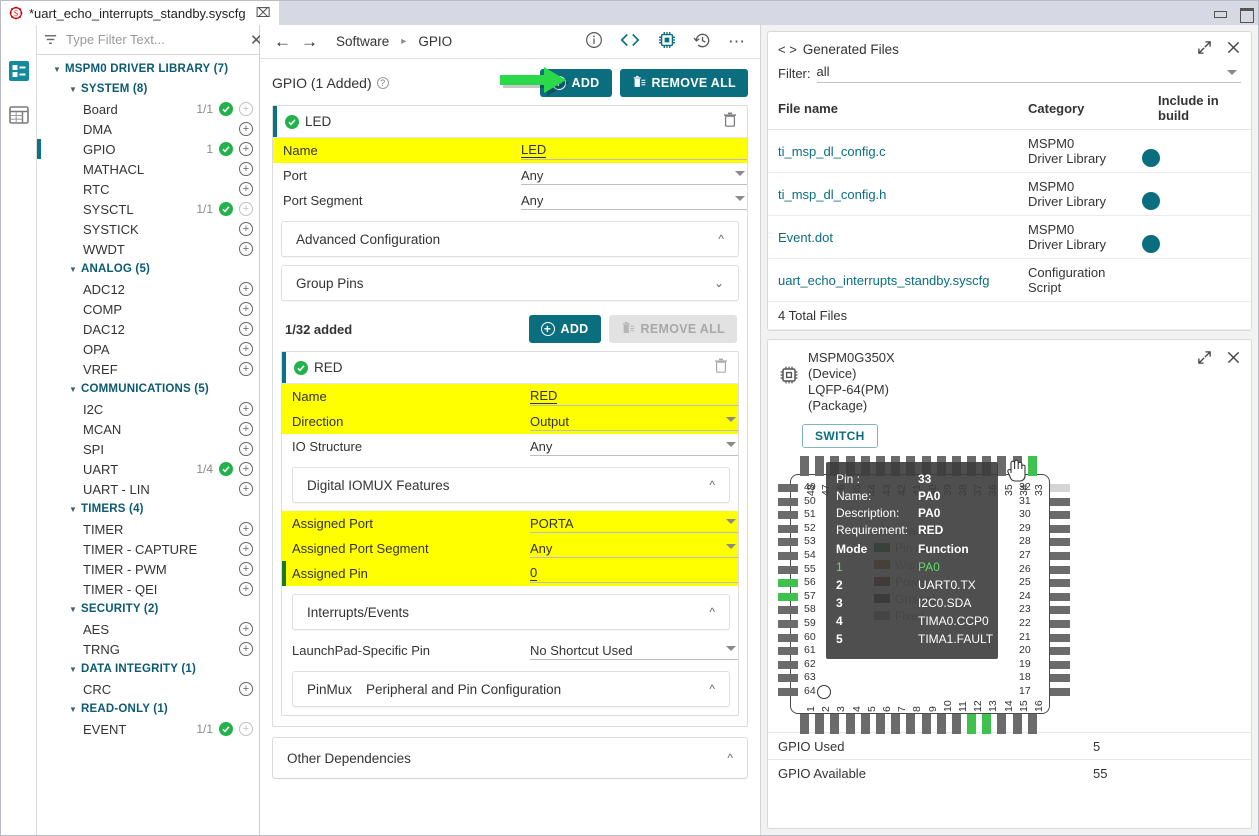 Image resolution: width=1259 pixels, height=836 pixels. I want to click on interrupts-events-accordion: Interrupts/Events ^, so click(511, 612).